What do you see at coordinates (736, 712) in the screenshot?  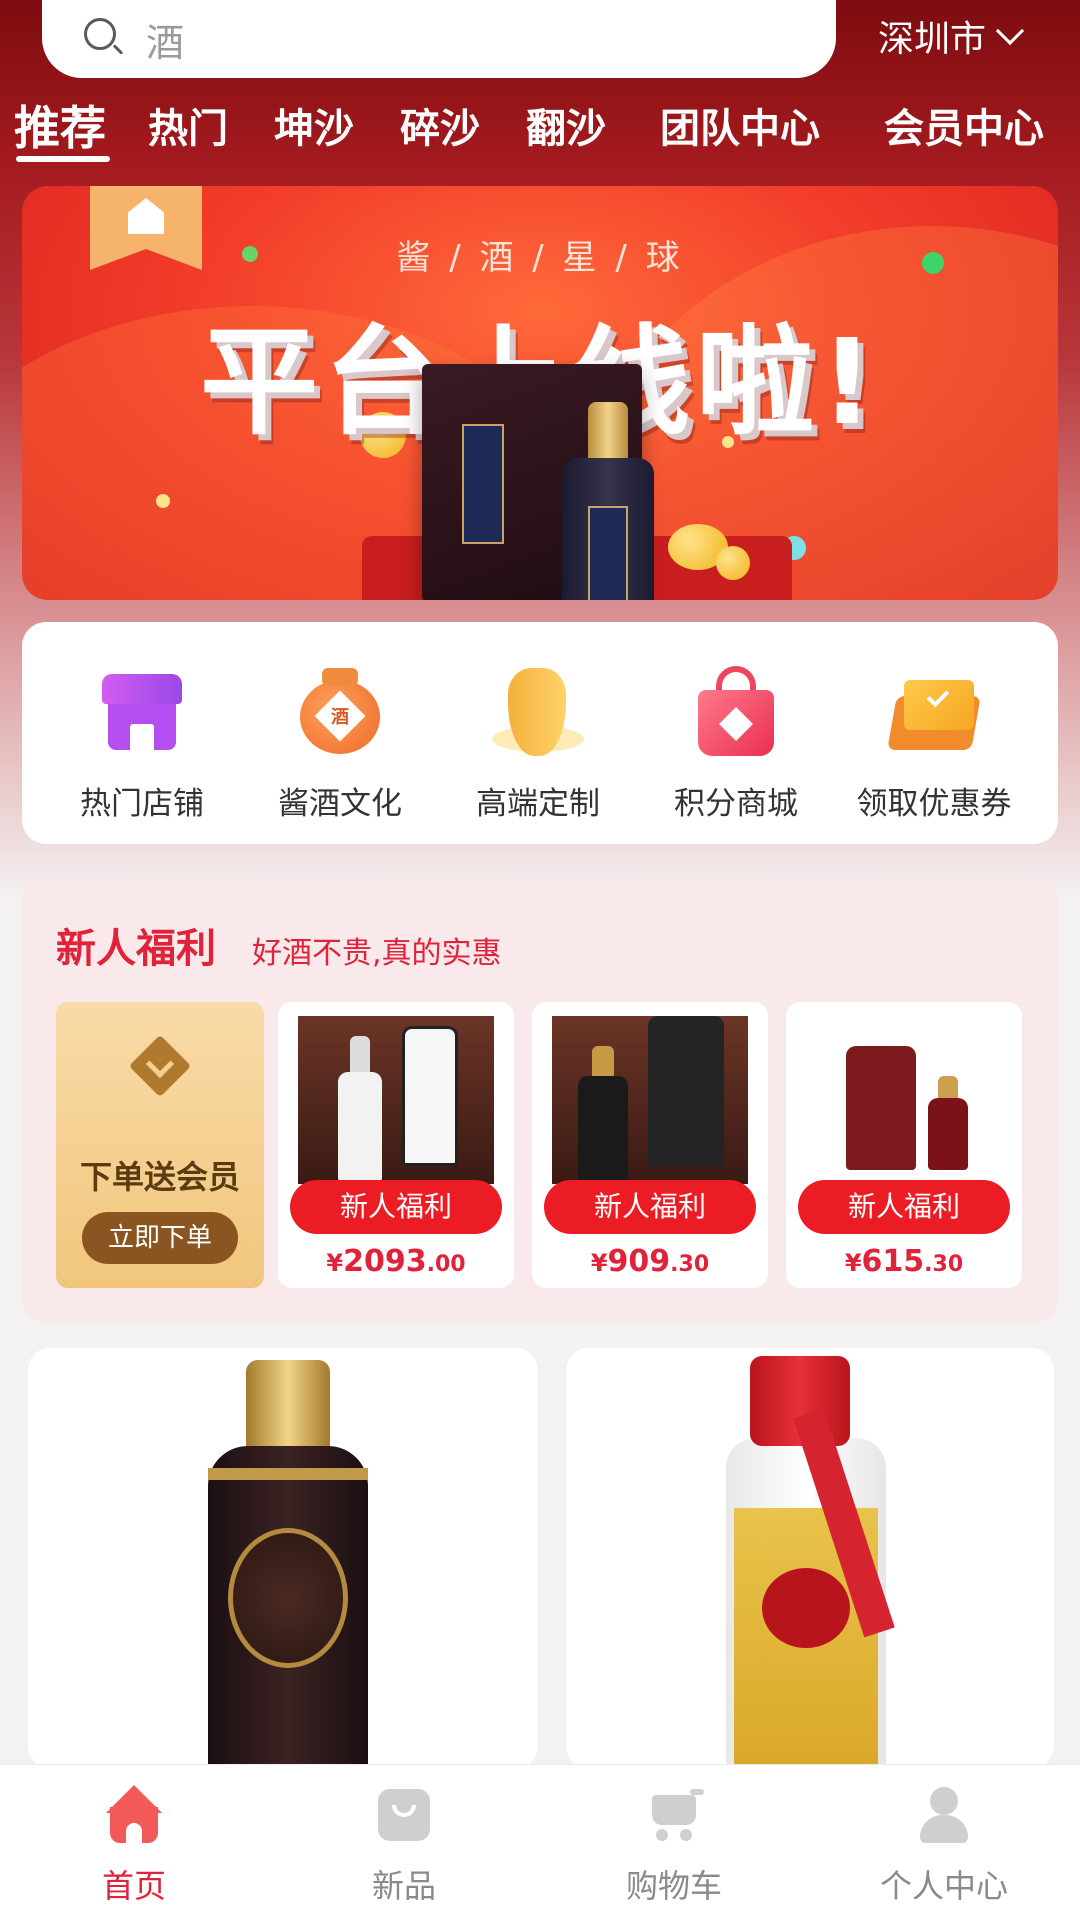 I see `shopping-bag-icon` at bounding box center [736, 712].